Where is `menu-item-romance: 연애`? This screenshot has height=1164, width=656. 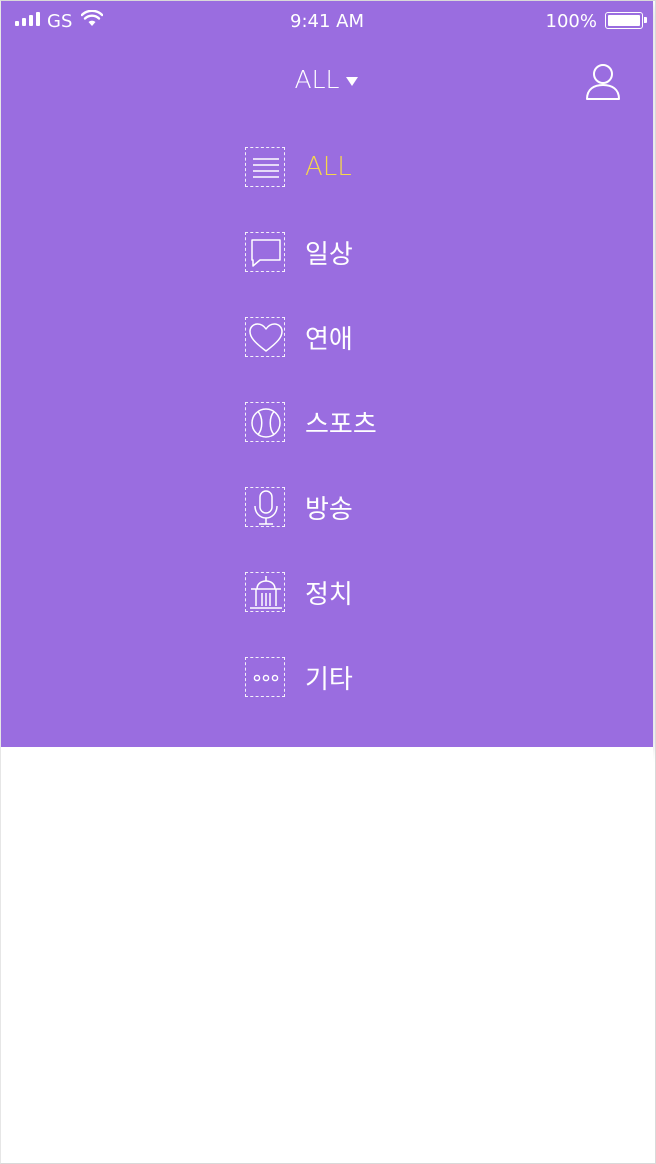
menu-item-romance: 연애 is located at coordinates (299, 337).